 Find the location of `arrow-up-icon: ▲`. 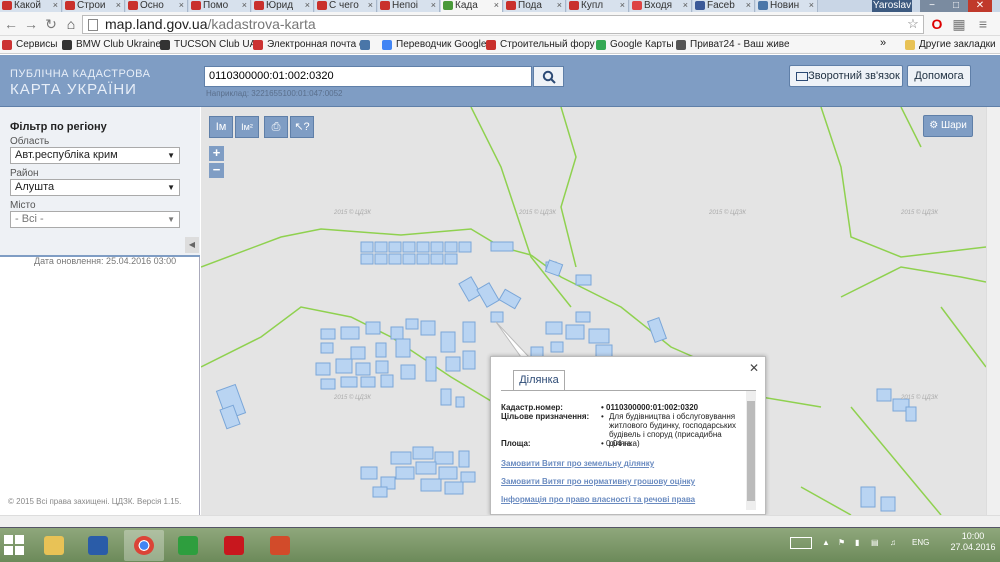

arrow-up-icon: ▲ is located at coordinates (826, 542).